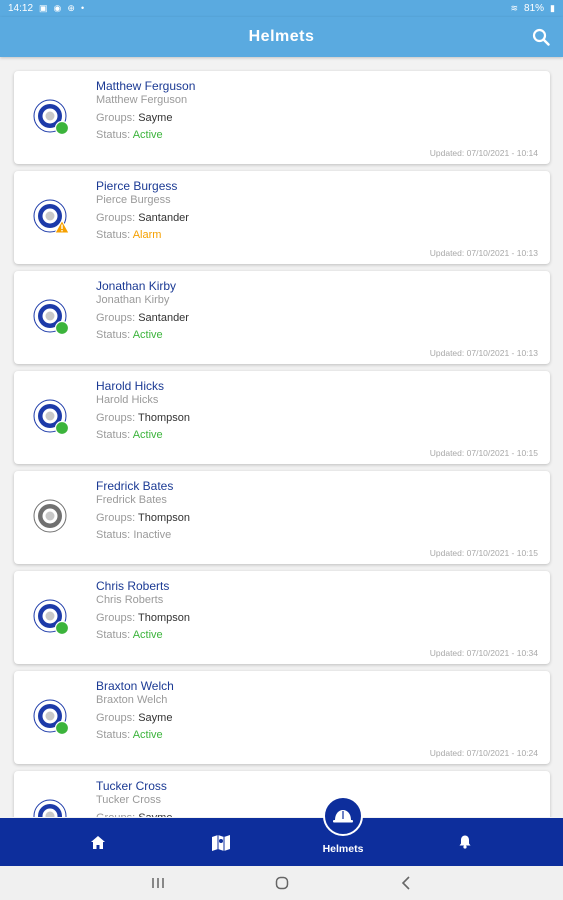  What do you see at coordinates (142, 100) in the screenshot?
I see `helmet-subtitle: Matthew Ferguson` at bounding box center [142, 100].